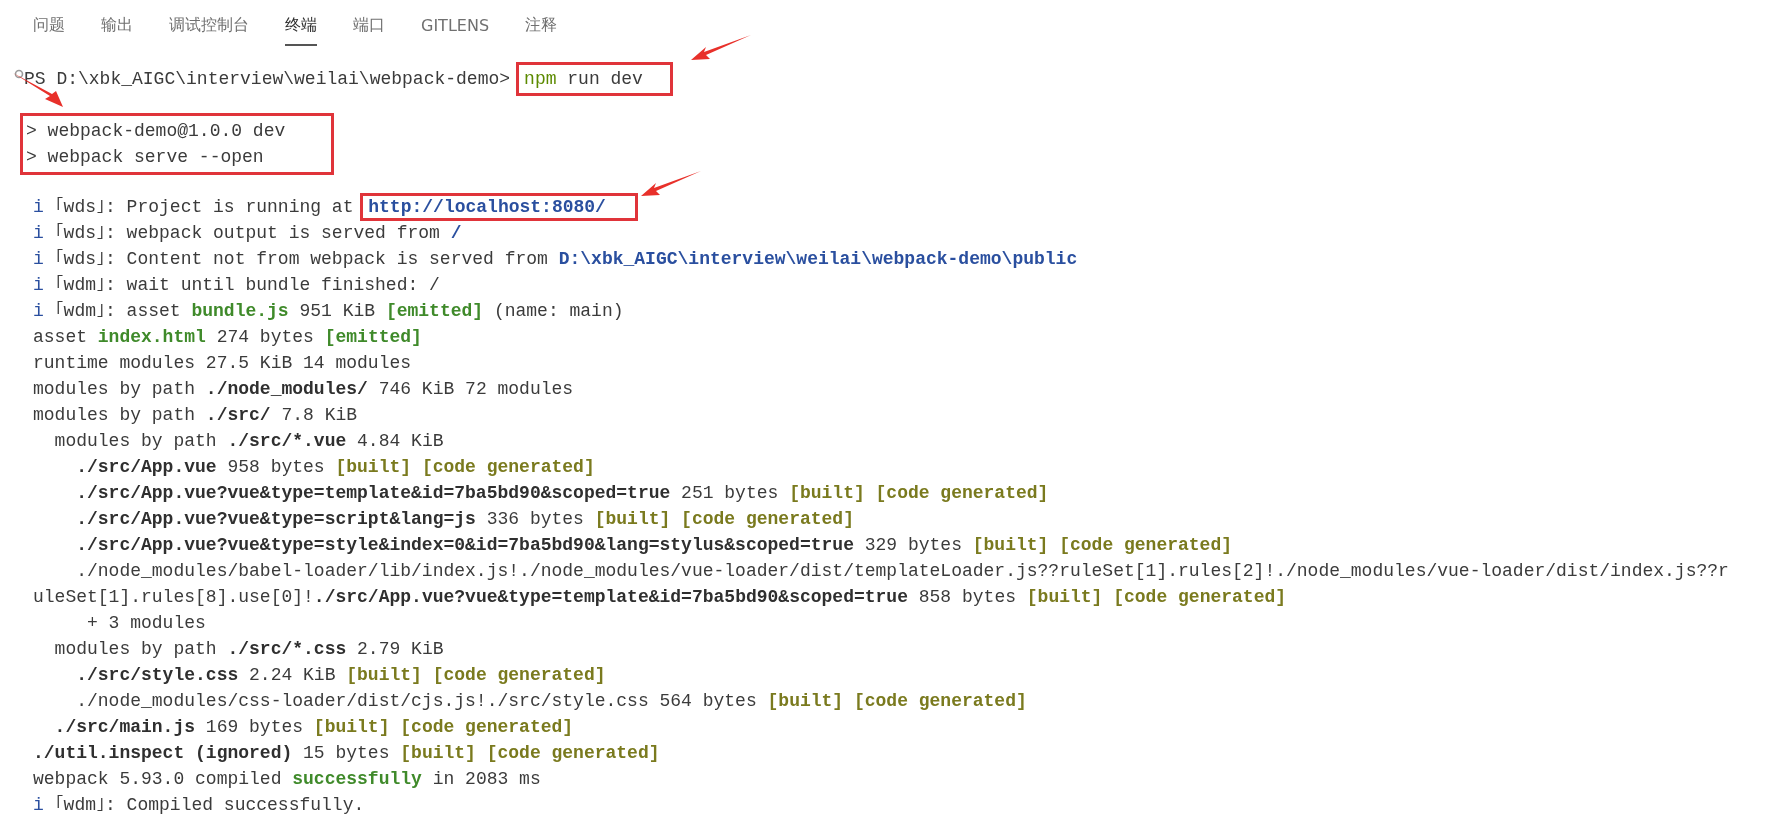  I want to click on terminal-line: i ｢wdm｣: Compiled successfully., so click(199, 805).